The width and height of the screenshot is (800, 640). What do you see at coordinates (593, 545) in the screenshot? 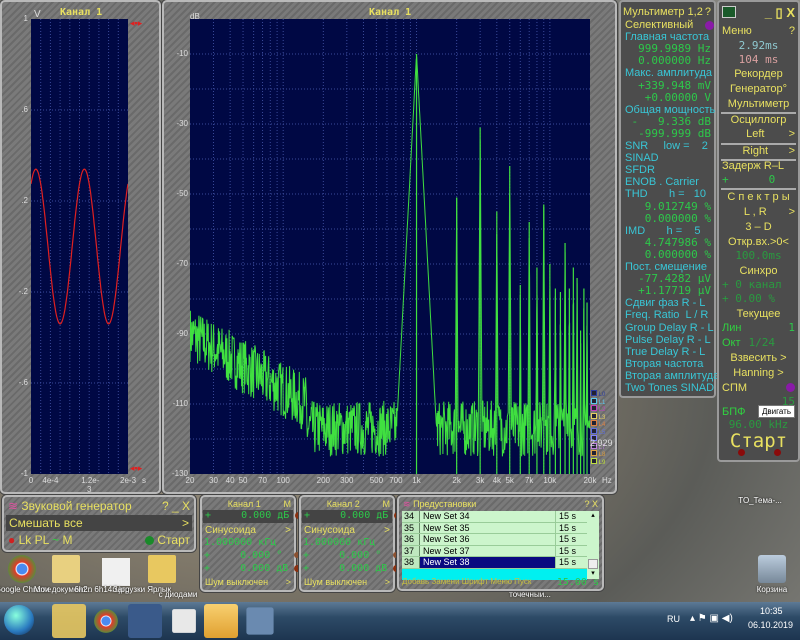
I see `presets-scrollbar: ▴ ▾` at bounding box center [593, 545].